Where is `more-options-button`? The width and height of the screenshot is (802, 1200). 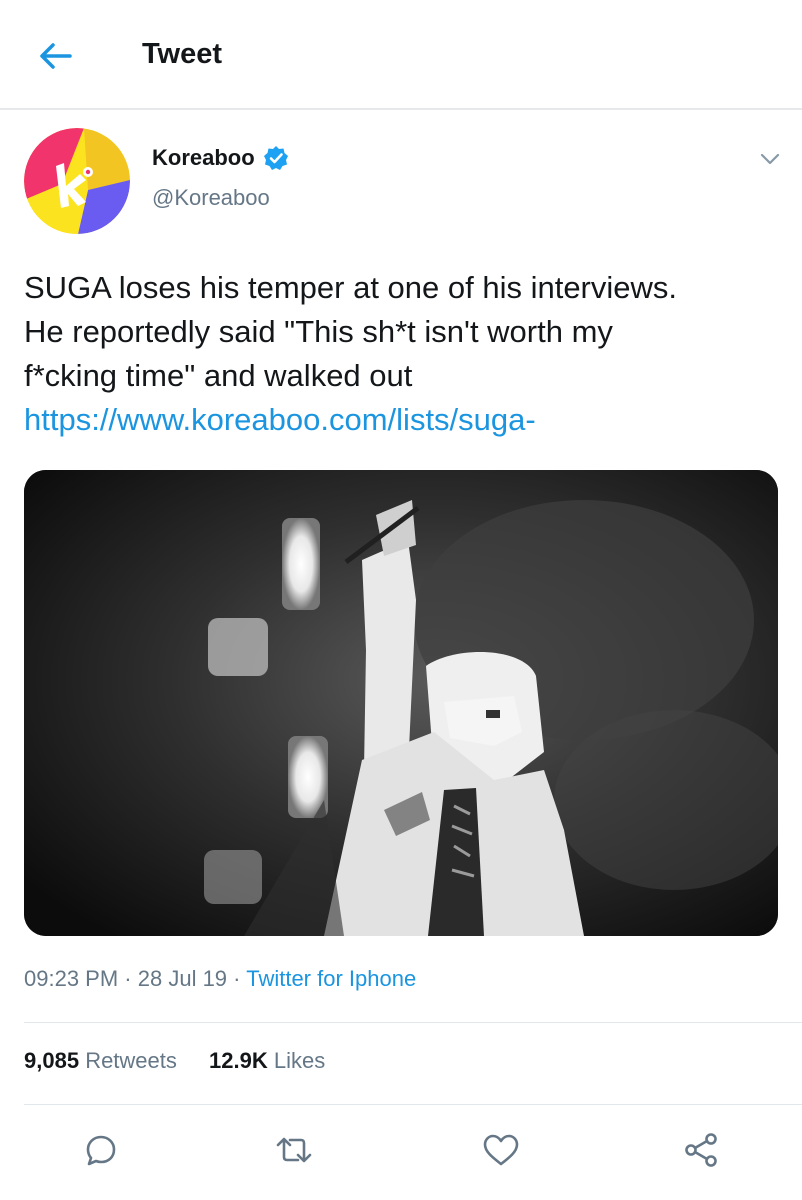
more-options-button is located at coordinates (770, 159).